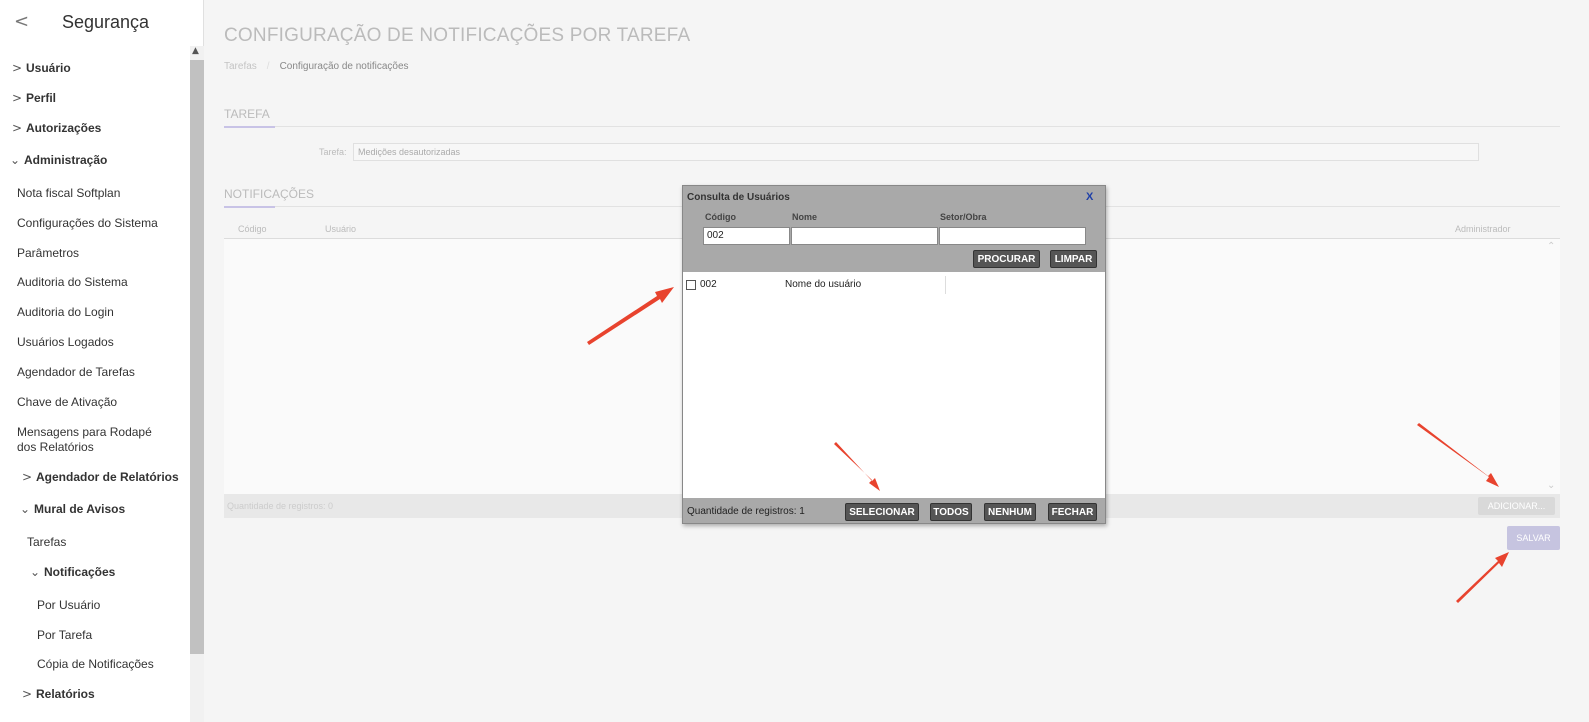 Image resolution: width=1589 pixels, height=722 pixels. Describe the element at coordinates (65, 694) in the screenshot. I see `sidebar-item-label: Relatórios` at that location.